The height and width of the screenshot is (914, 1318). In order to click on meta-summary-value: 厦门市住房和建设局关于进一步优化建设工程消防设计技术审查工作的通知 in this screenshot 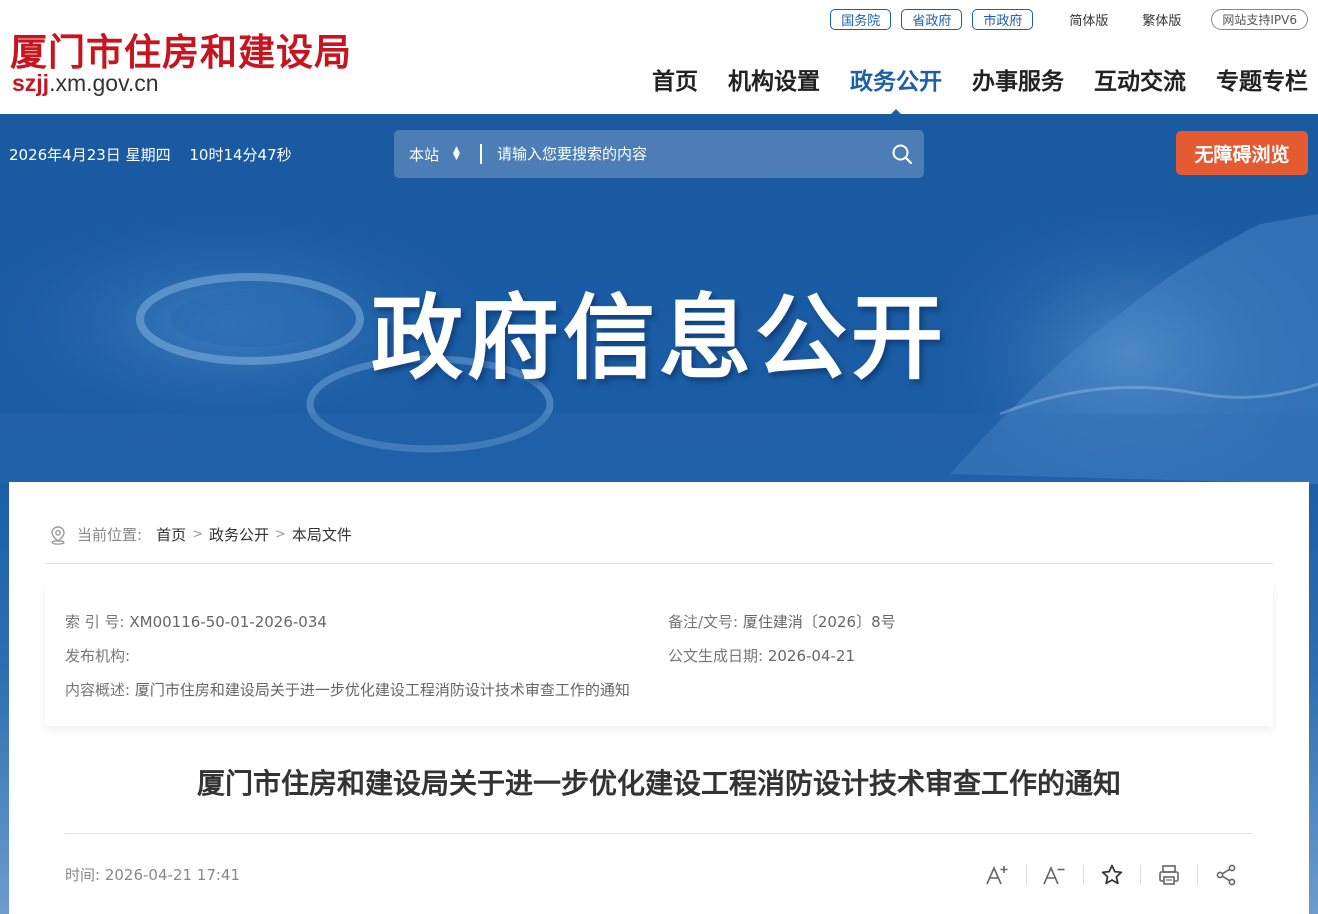, I will do `click(382, 690)`.